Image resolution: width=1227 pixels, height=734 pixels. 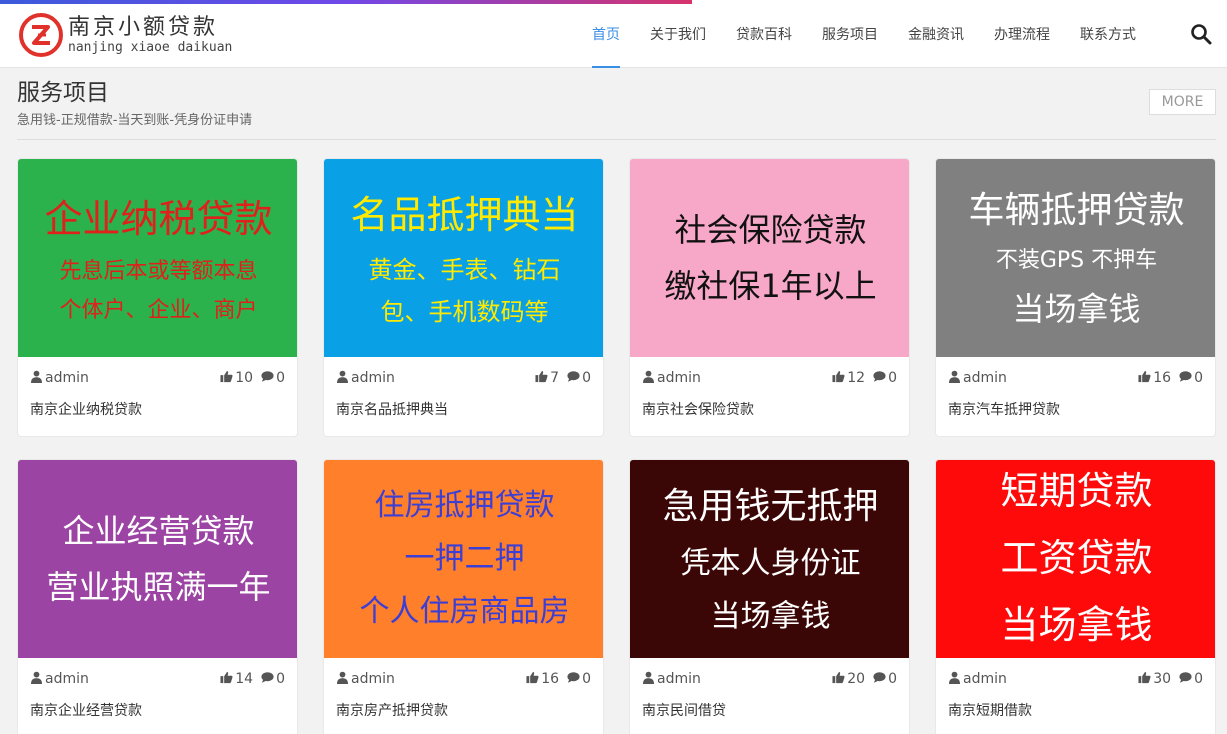 What do you see at coordinates (856, 378) in the screenshot?
I see `like-count: 12` at bounding box center [856, 378].